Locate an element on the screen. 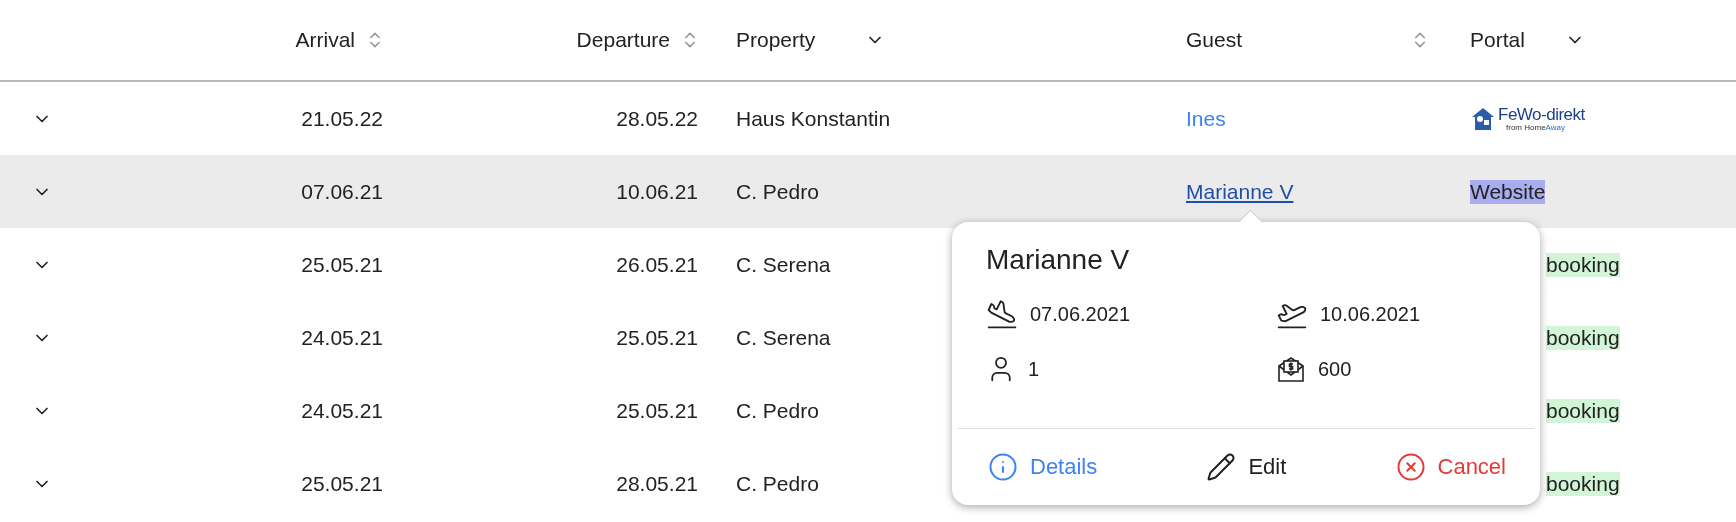 Image resolution: width=1736 pixels, height=522 pixels. house-logo-icon is located at coordinates (1483, 118).